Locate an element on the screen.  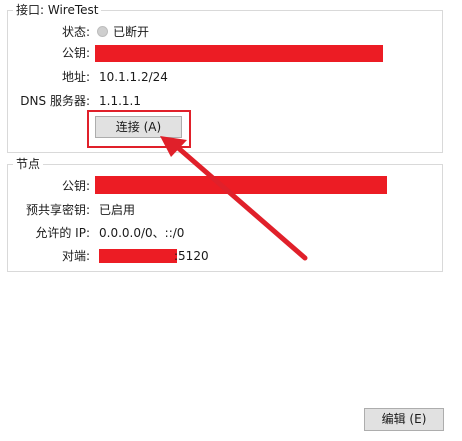
endpoint-port-value: :5120 is located at coordinates (191, 256).